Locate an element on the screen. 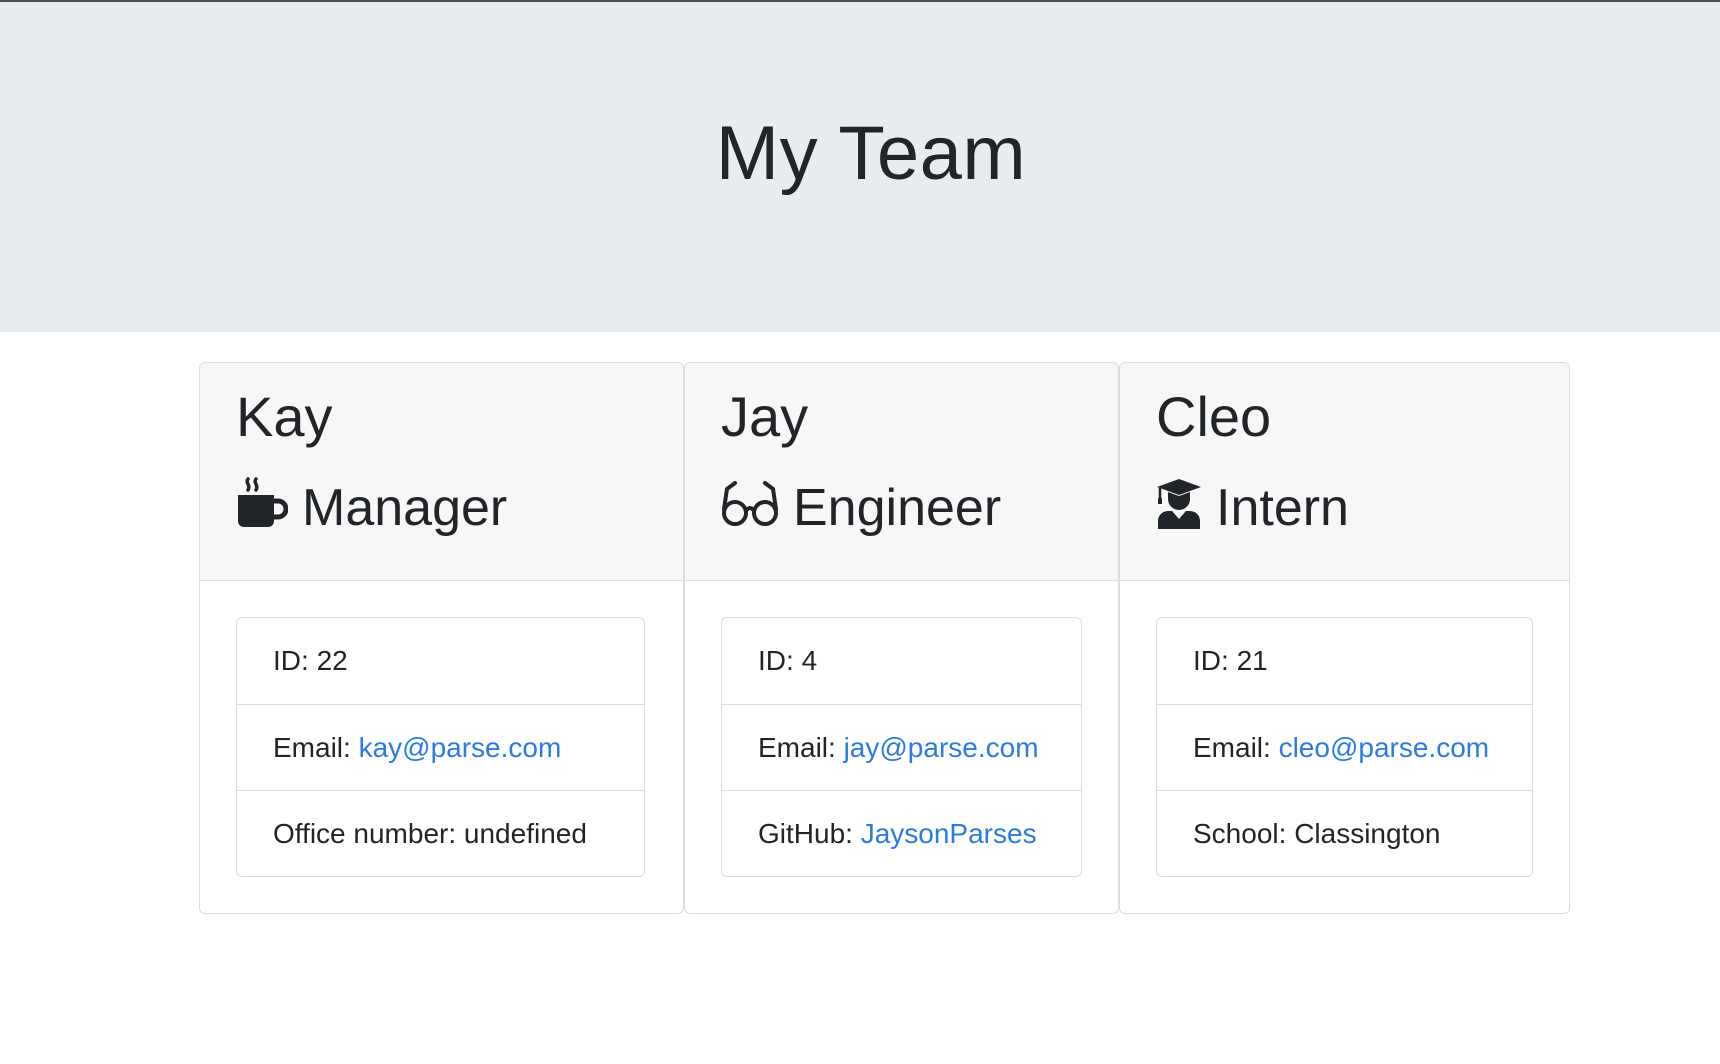 Image resolution: width=1720 pixels, height=1064 pixels. page-title: My Team is located at coordinates (871, 153).